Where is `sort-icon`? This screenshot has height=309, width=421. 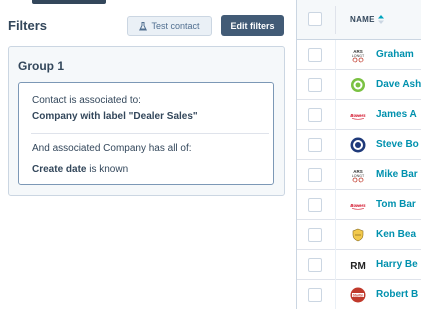 sort-icon is located at coordinates (380, 19).